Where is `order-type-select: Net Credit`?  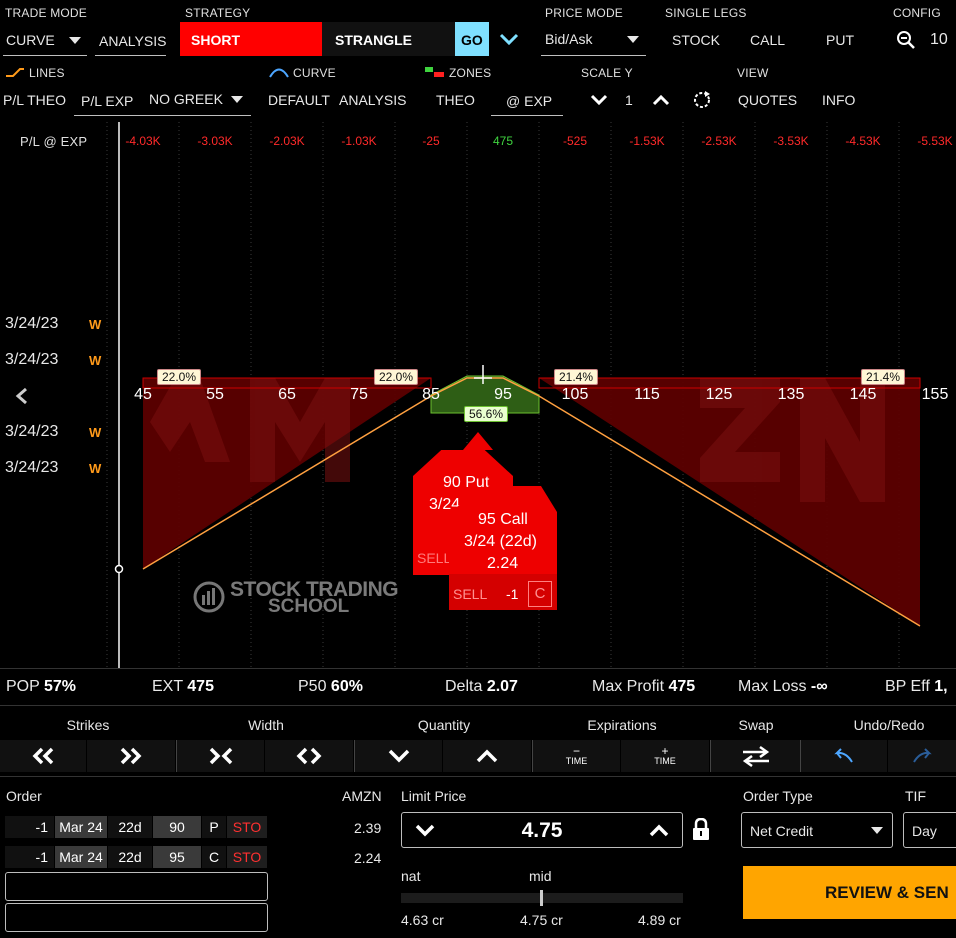
order-type-select: Net Credit is located at coordinates (817, 830).